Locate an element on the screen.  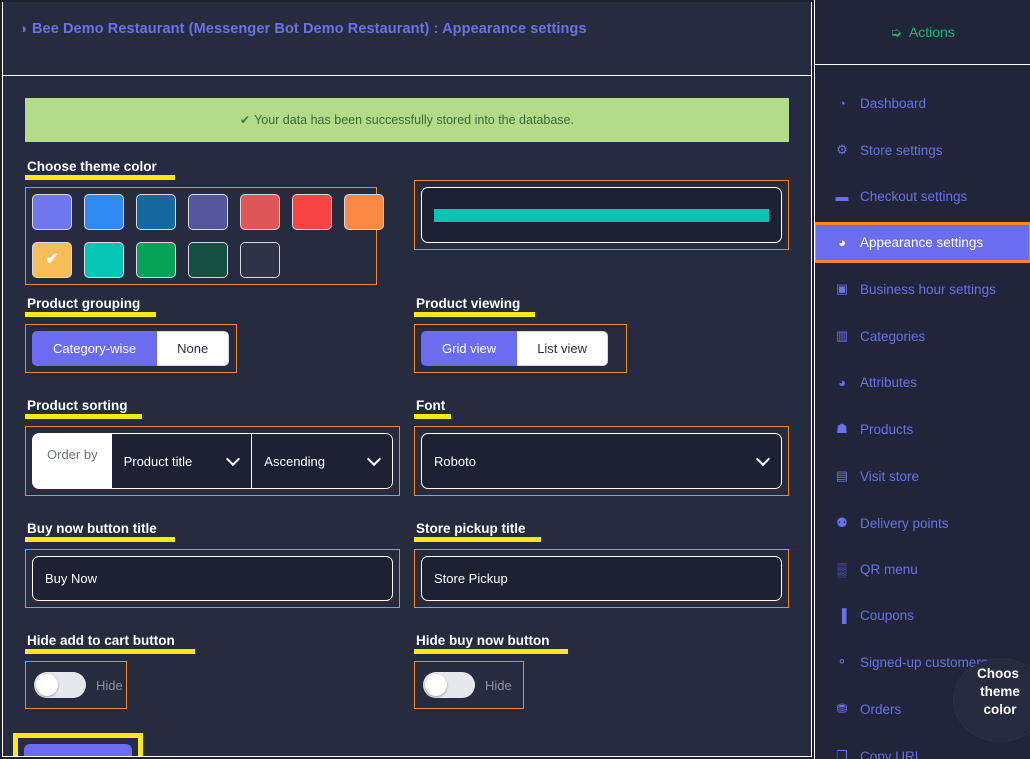
font-select: Roboto is located at coordinates (601, 461).